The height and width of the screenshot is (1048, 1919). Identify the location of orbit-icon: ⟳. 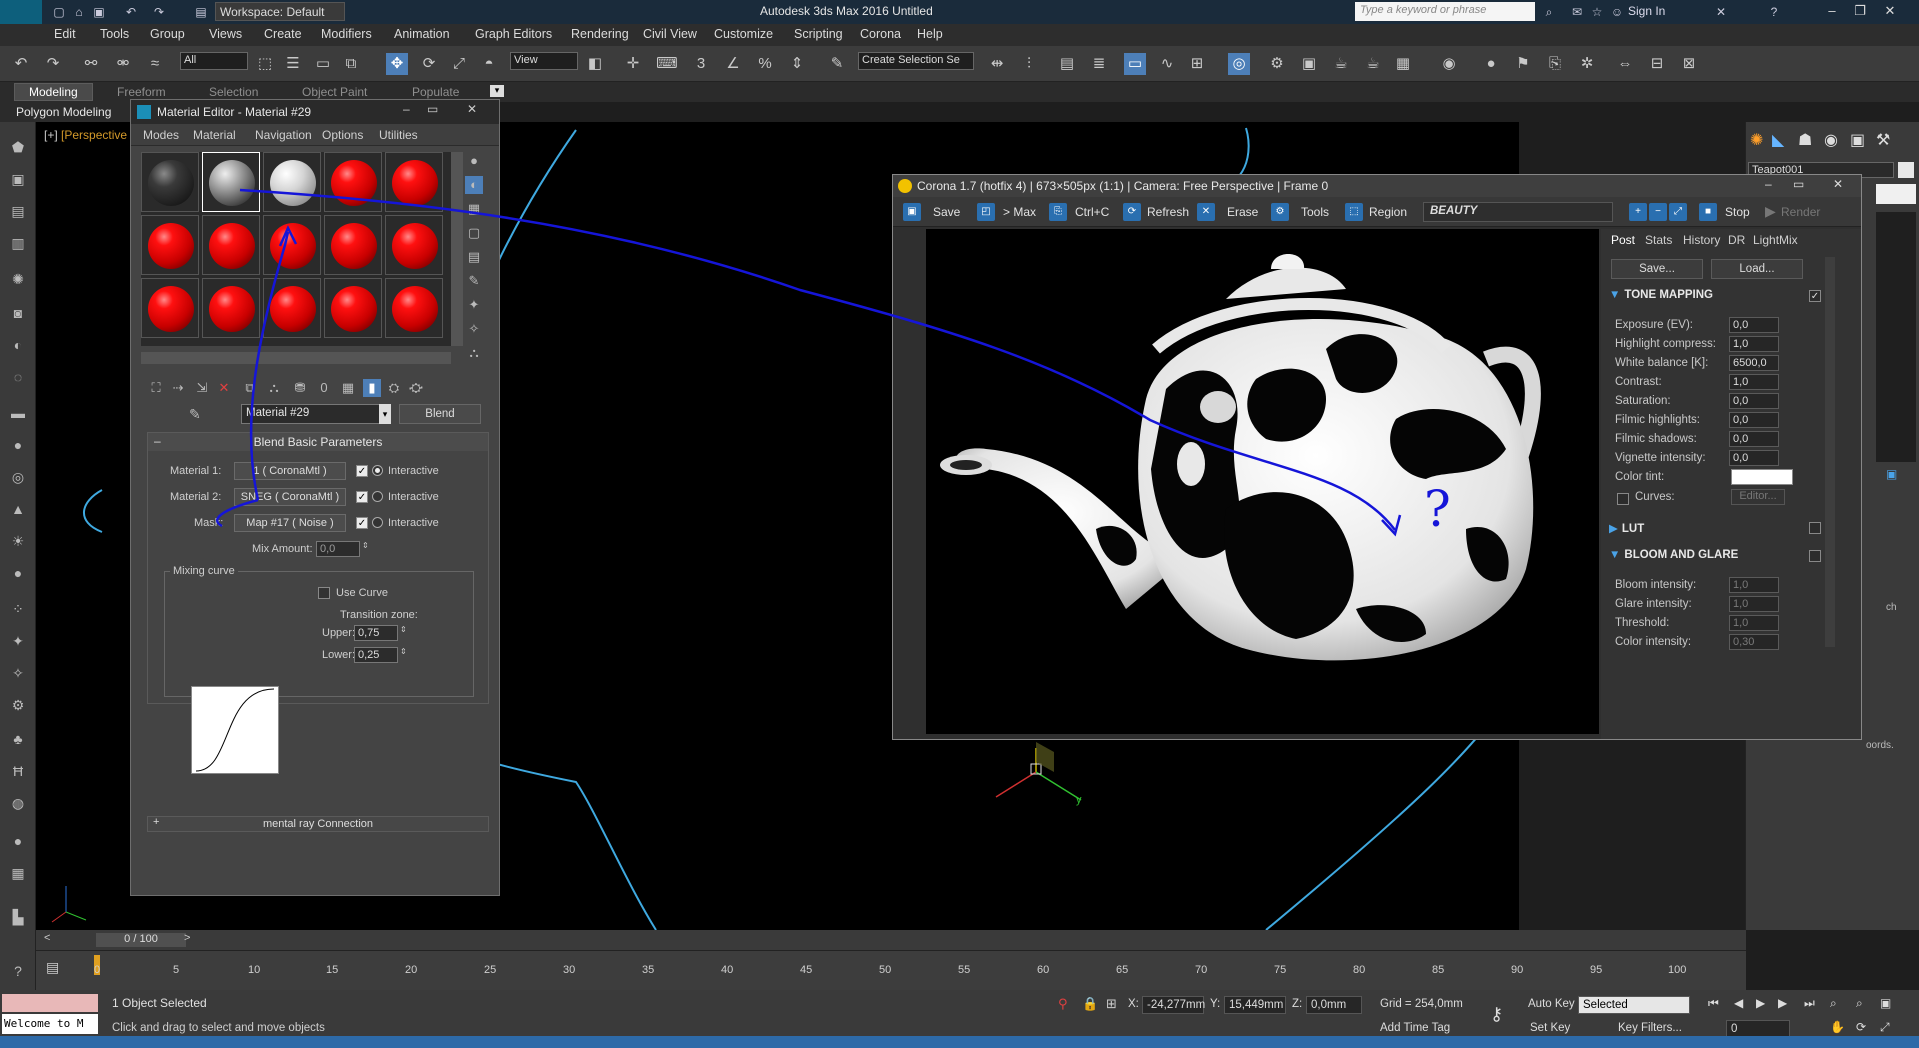
(1861, 1027).